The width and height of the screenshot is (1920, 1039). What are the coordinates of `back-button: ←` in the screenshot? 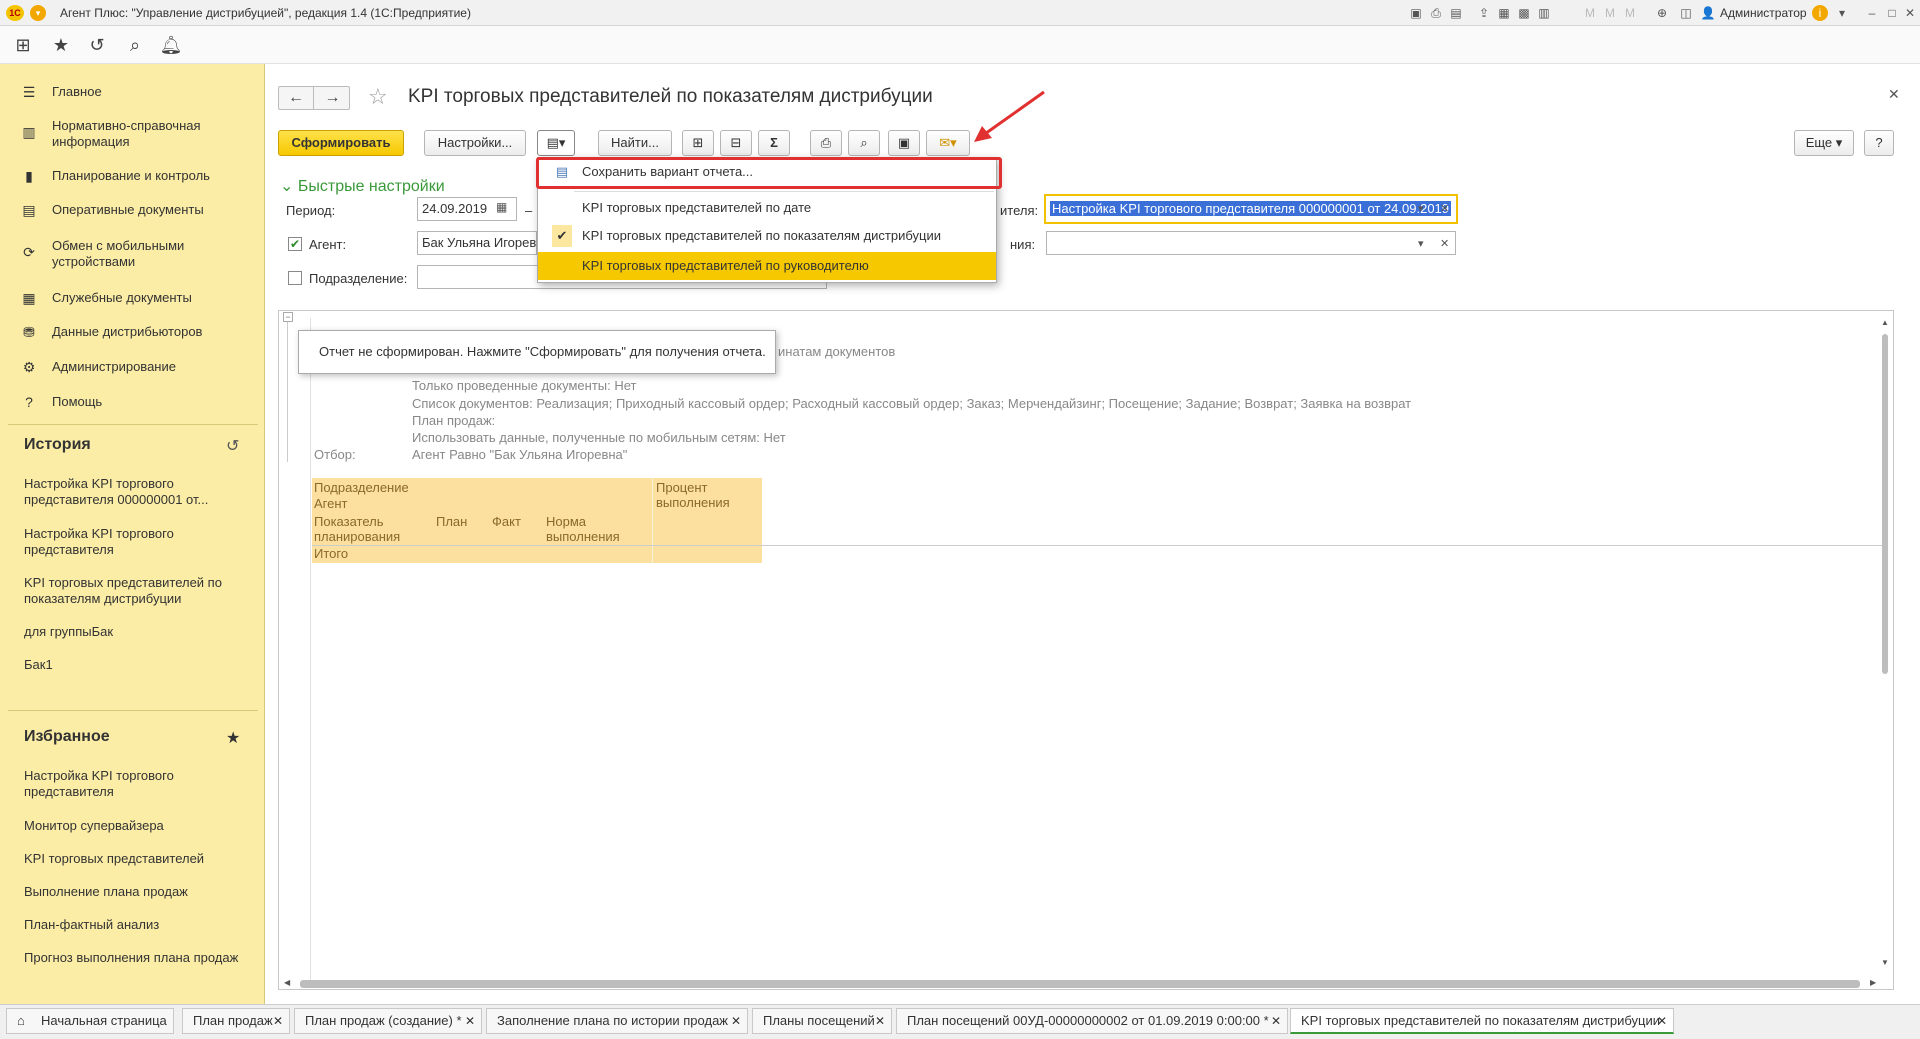 It's located at (296, 98).